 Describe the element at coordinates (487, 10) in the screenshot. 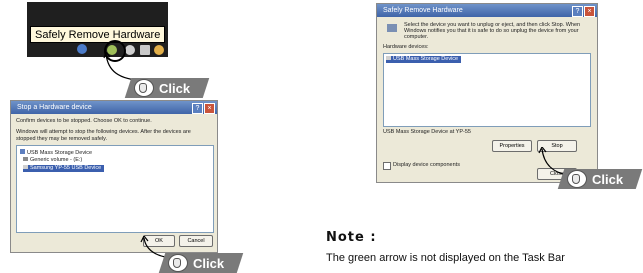

I see `safe-dialog-titlebar: Safely Remove Hardware ? ×` at that location.